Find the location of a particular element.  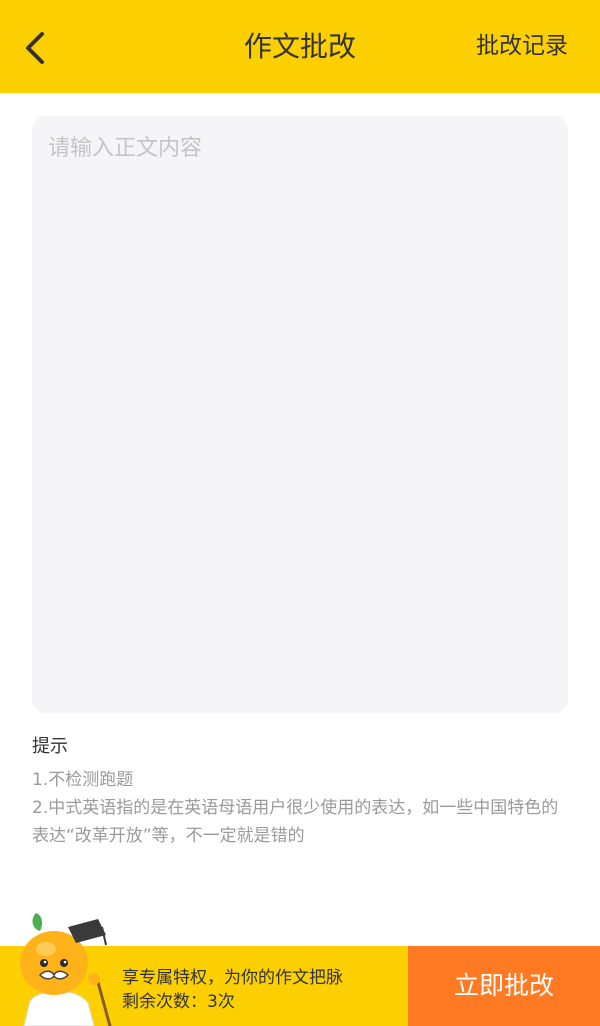

tips-title: 提示 is located at coordinates (50, 746).